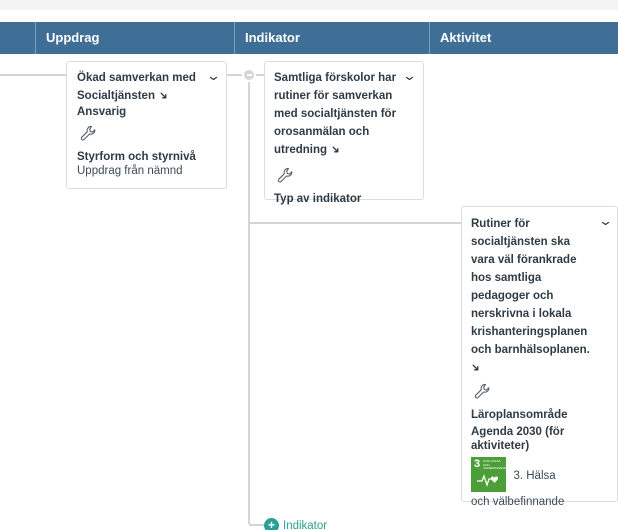  I want to click on responsible-label: Ansvarig, so click(102, 112).